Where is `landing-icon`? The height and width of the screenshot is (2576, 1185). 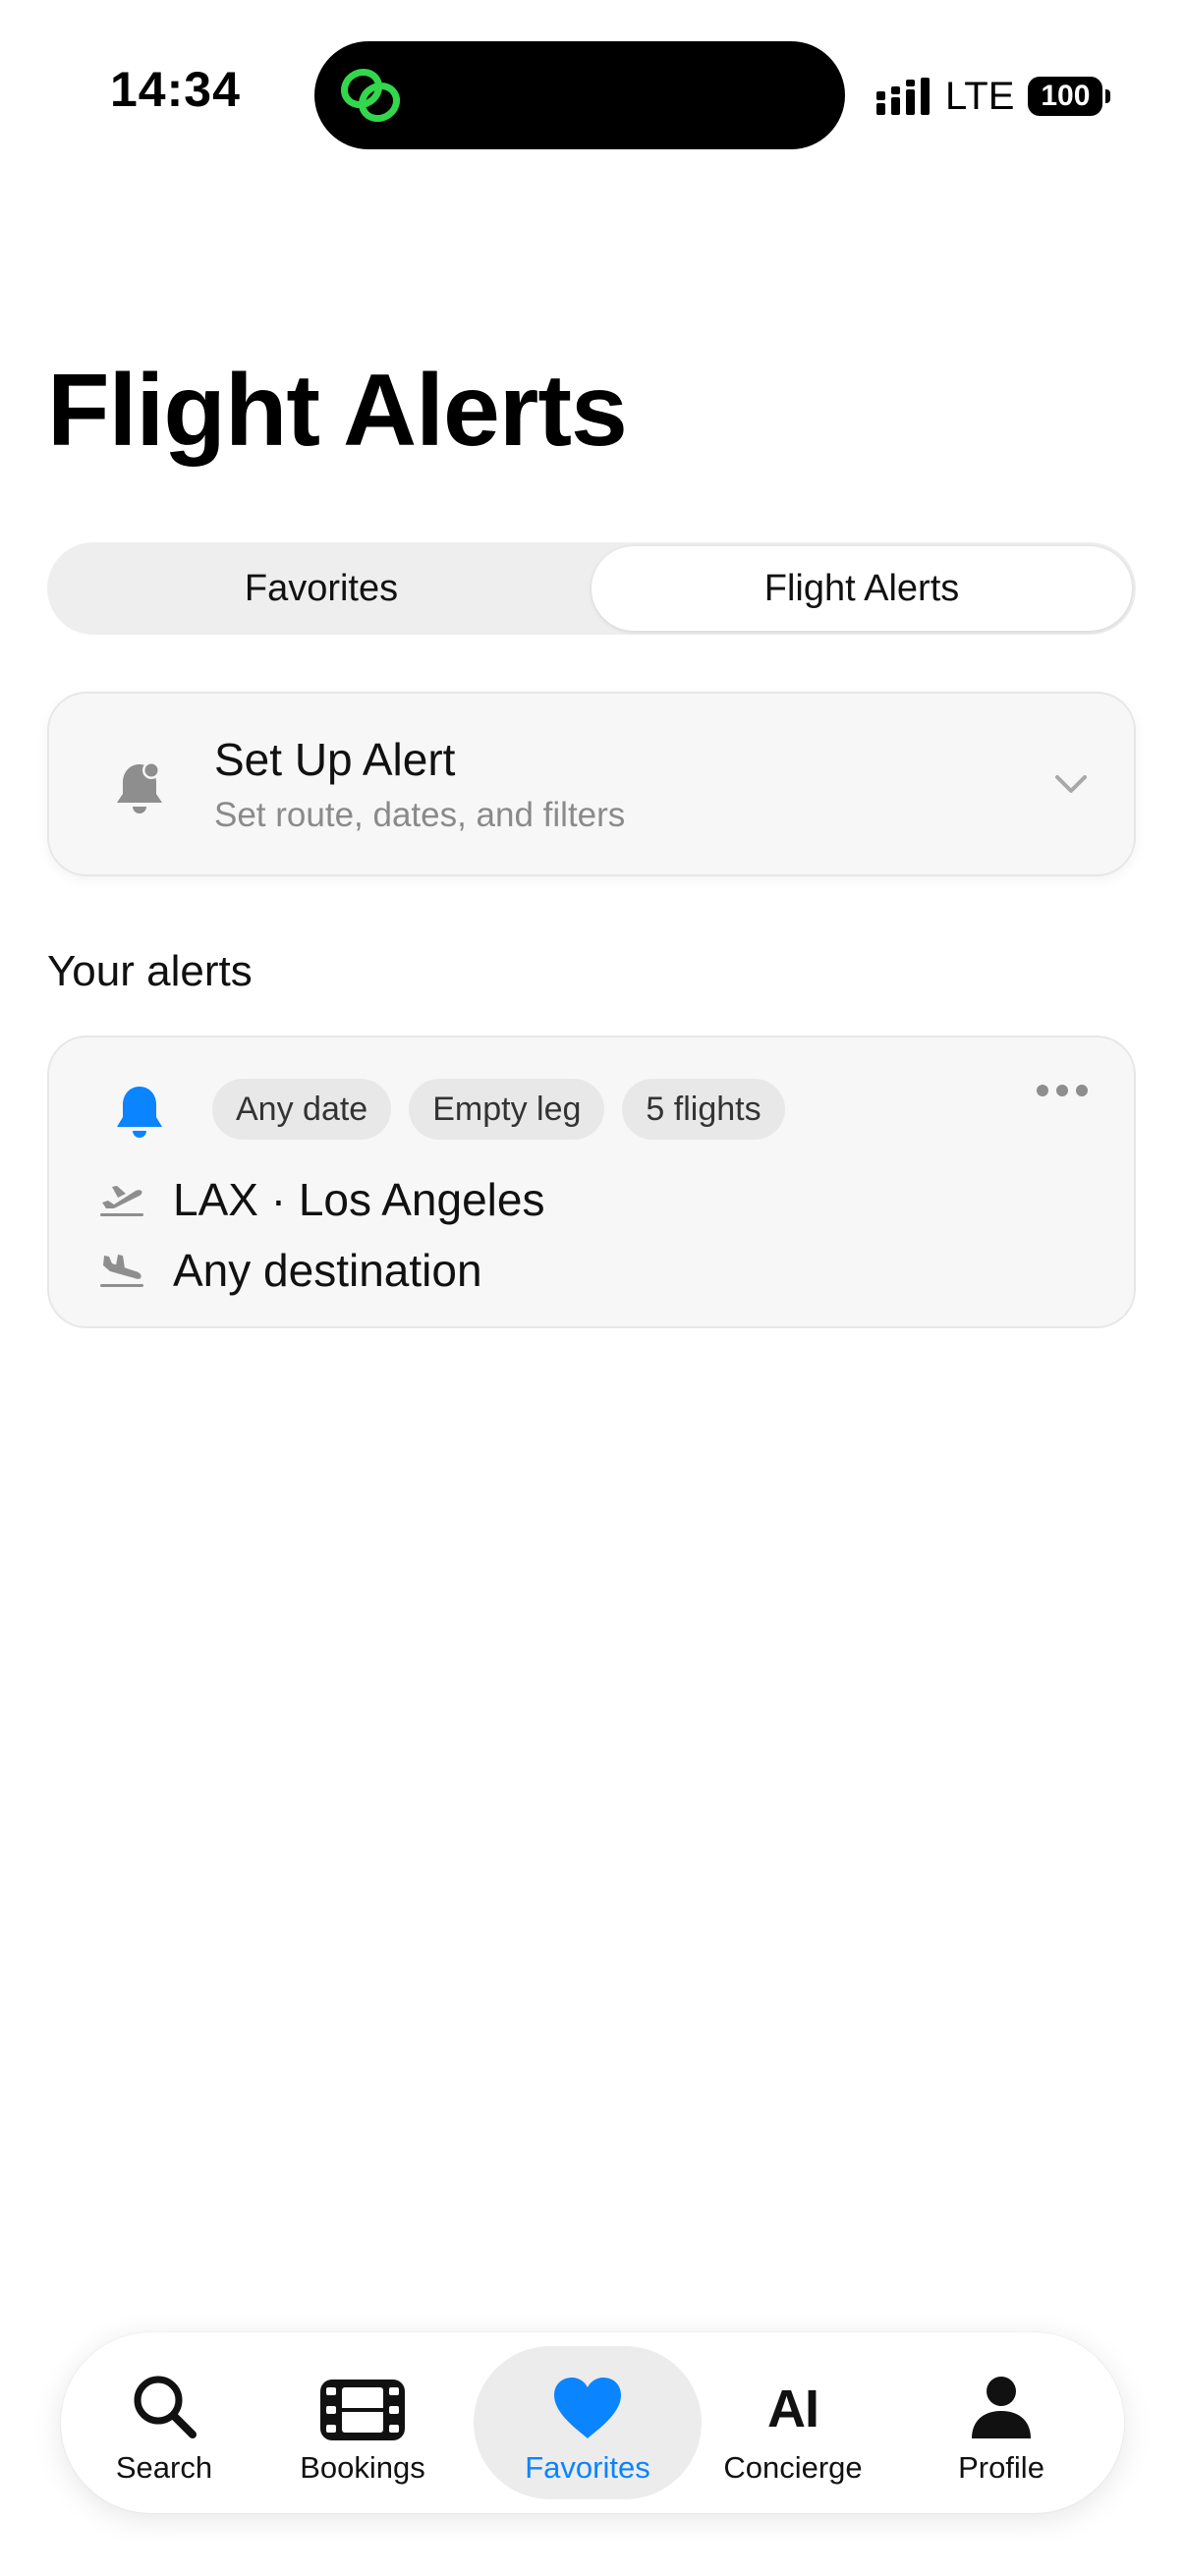
landing-icon is located at coordinates (122, 1271).